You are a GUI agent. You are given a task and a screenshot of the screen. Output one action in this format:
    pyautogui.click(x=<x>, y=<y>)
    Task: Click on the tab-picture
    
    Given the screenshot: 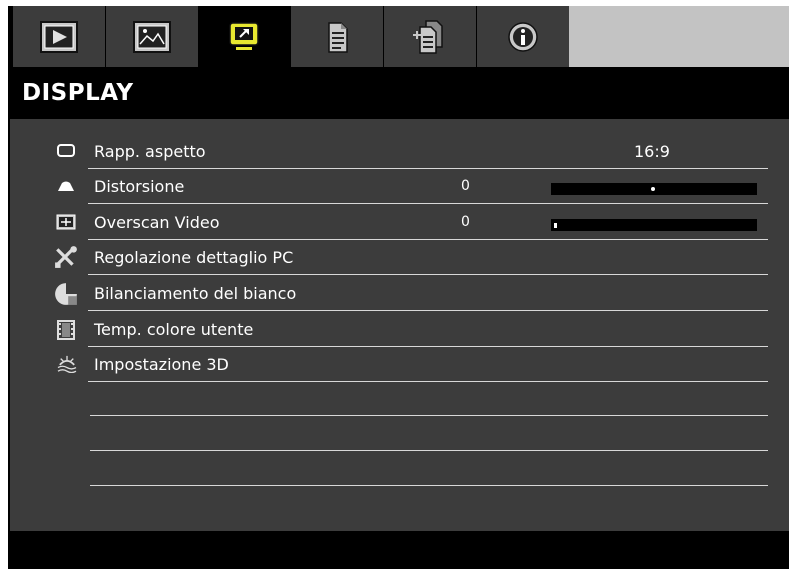 What is the action you would take?
    pyautogui.click(x=152, y=36)
    